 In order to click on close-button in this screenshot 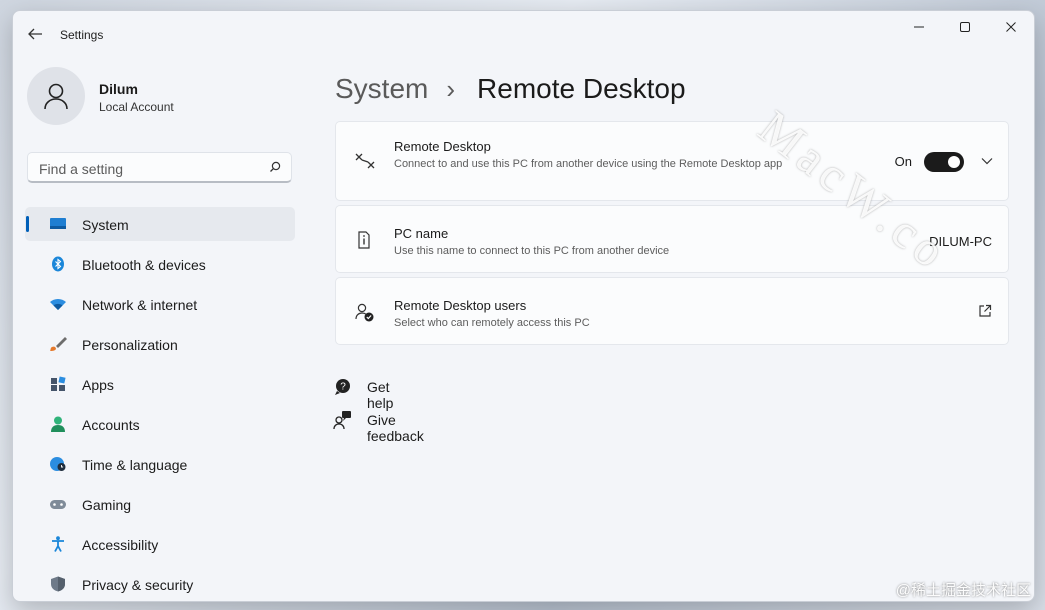, I will do `click(1011, 27)`.